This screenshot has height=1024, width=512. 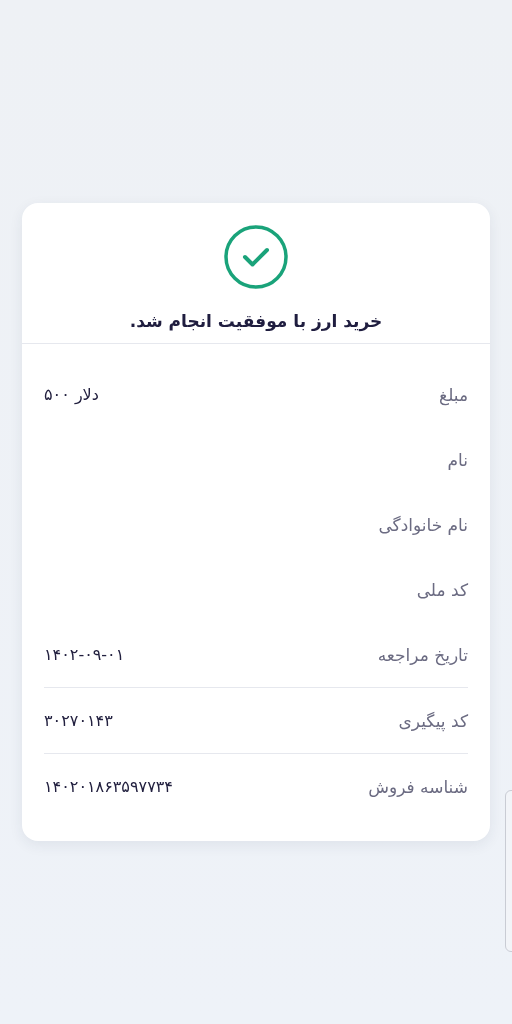 What do you see at coordinates (84, 654) in the screenshot?
I see `field-value: ۱۴۰۲-۰۹-۰۱` at bounding box center [84, 654].